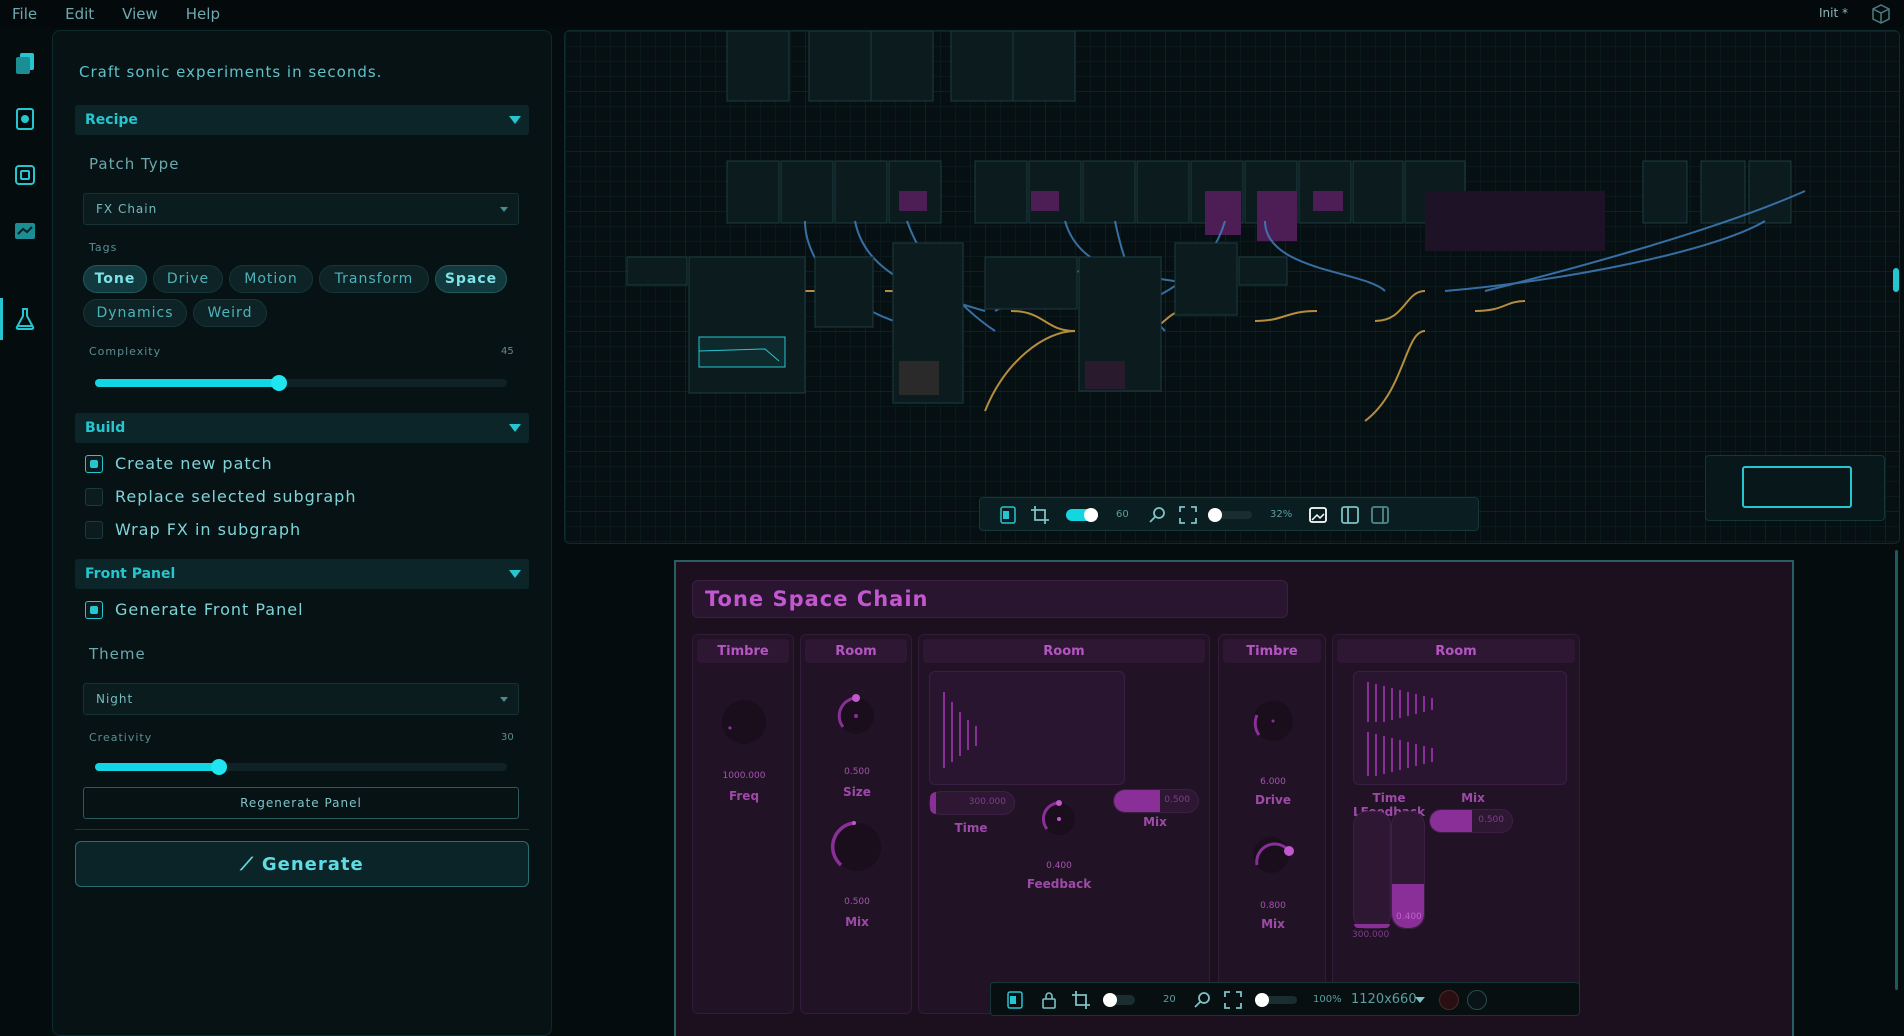  I want to click on color-swatch-dark, so click(1477, 1000).